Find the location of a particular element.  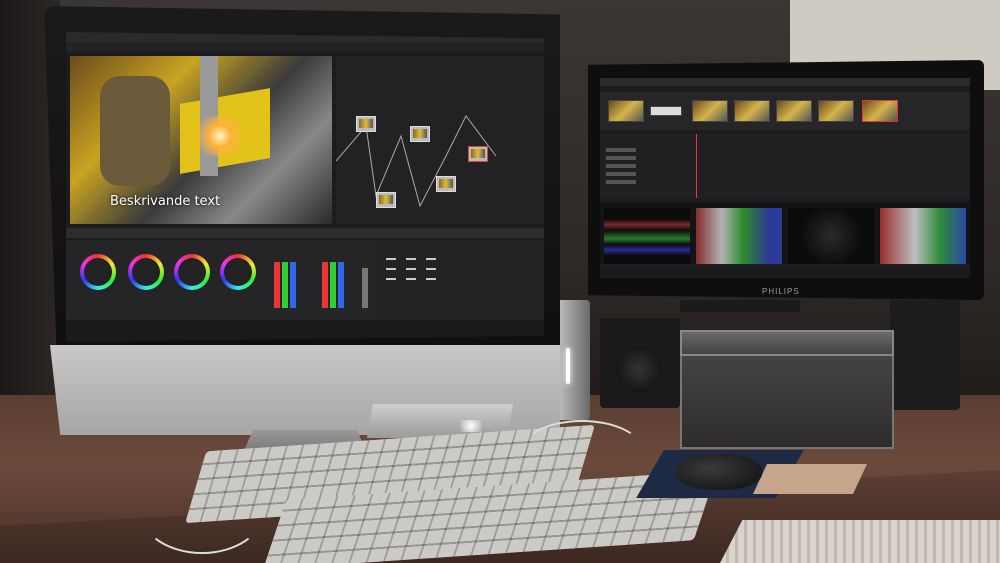

app-menubar is located at coordinates (785, 82).